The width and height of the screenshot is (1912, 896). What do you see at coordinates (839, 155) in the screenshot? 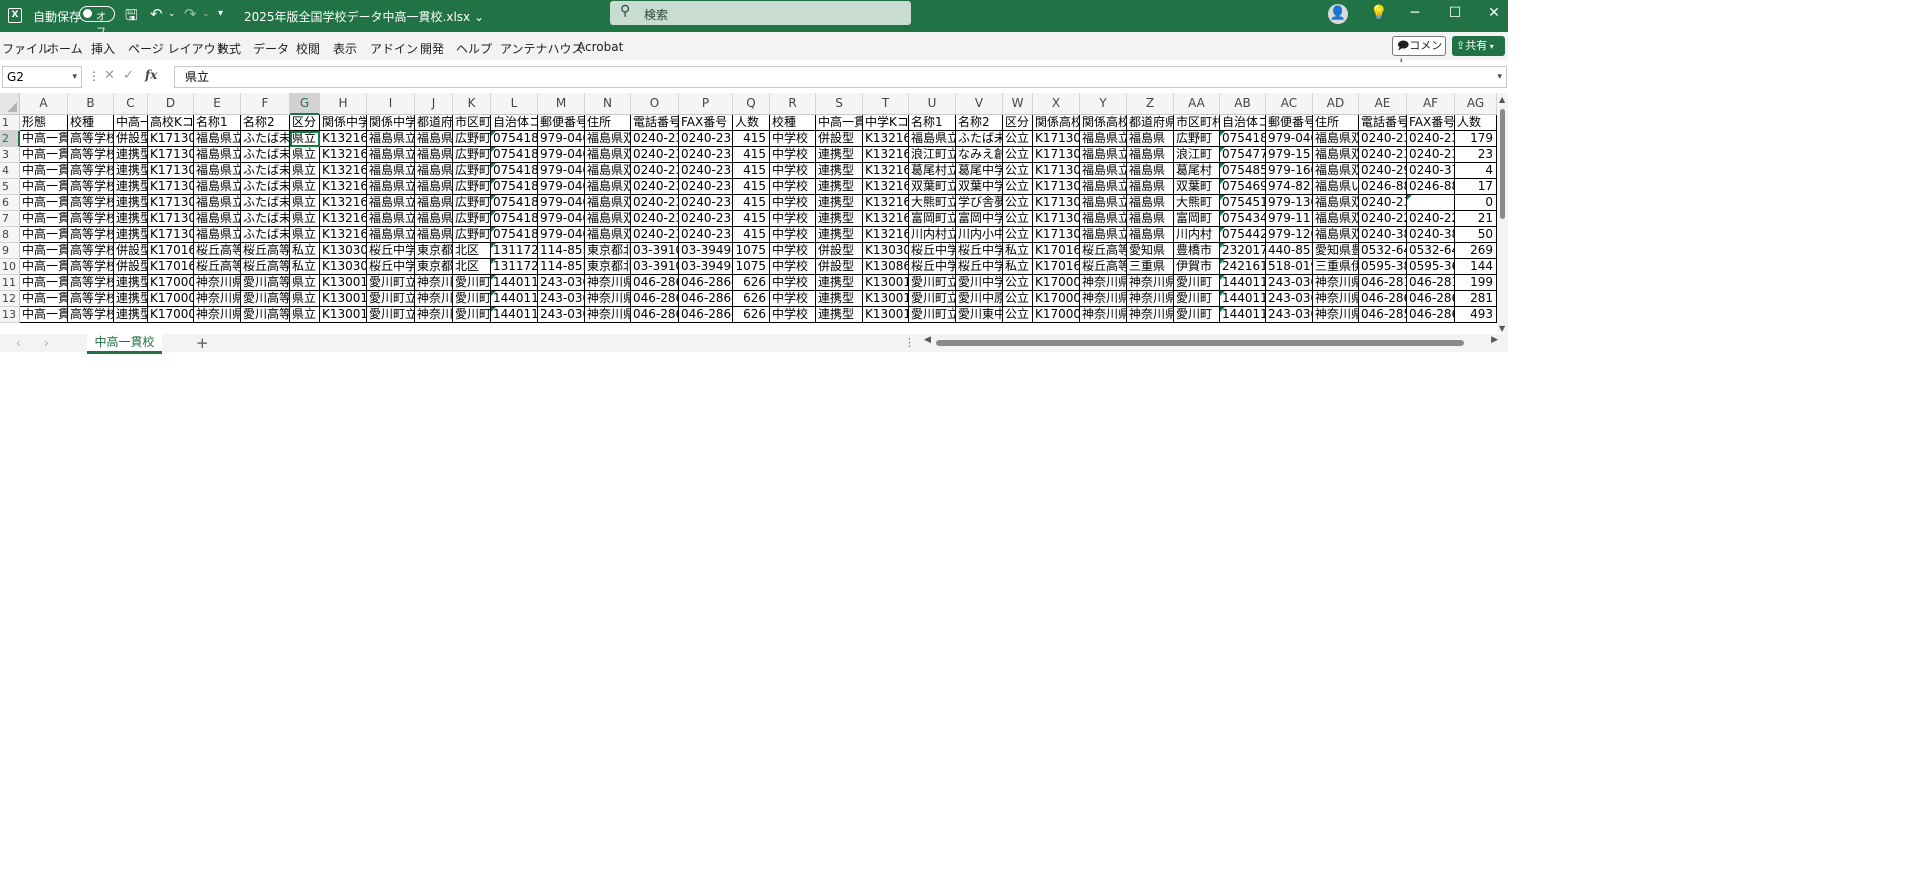
I see `cell-s3: 連携型` at bounding box center [839, 155].